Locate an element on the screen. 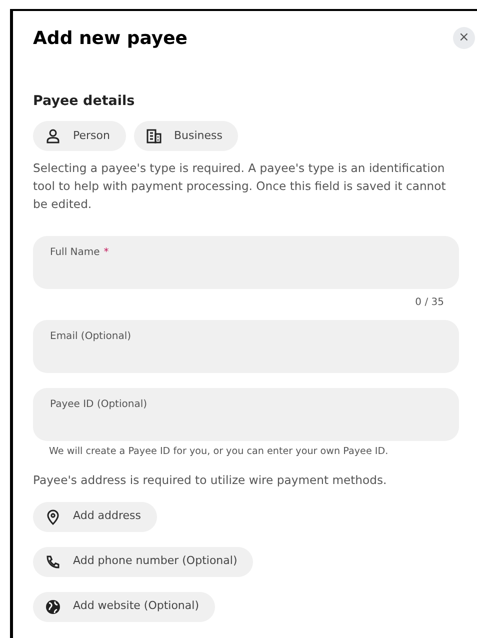  add-detail-button: Add website (Optional) is located at coordinates (124, 607).